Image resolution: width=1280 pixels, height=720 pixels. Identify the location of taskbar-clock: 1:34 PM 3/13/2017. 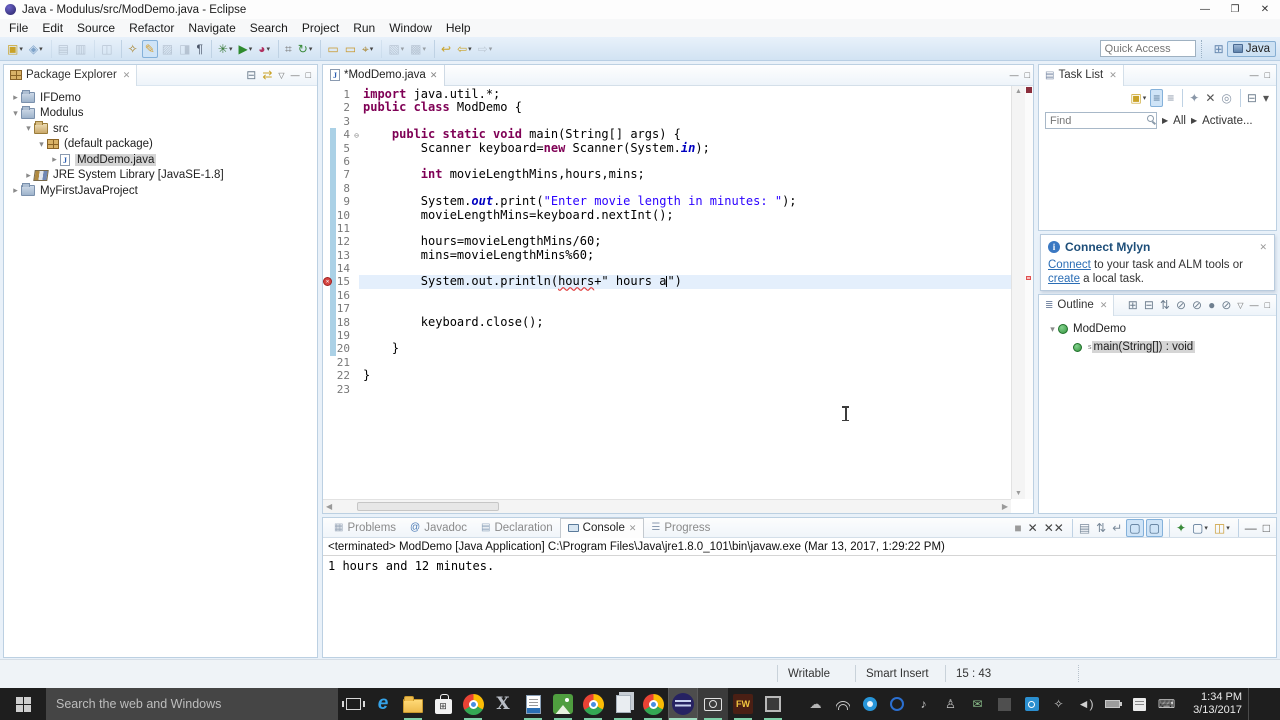
(1215, 704).